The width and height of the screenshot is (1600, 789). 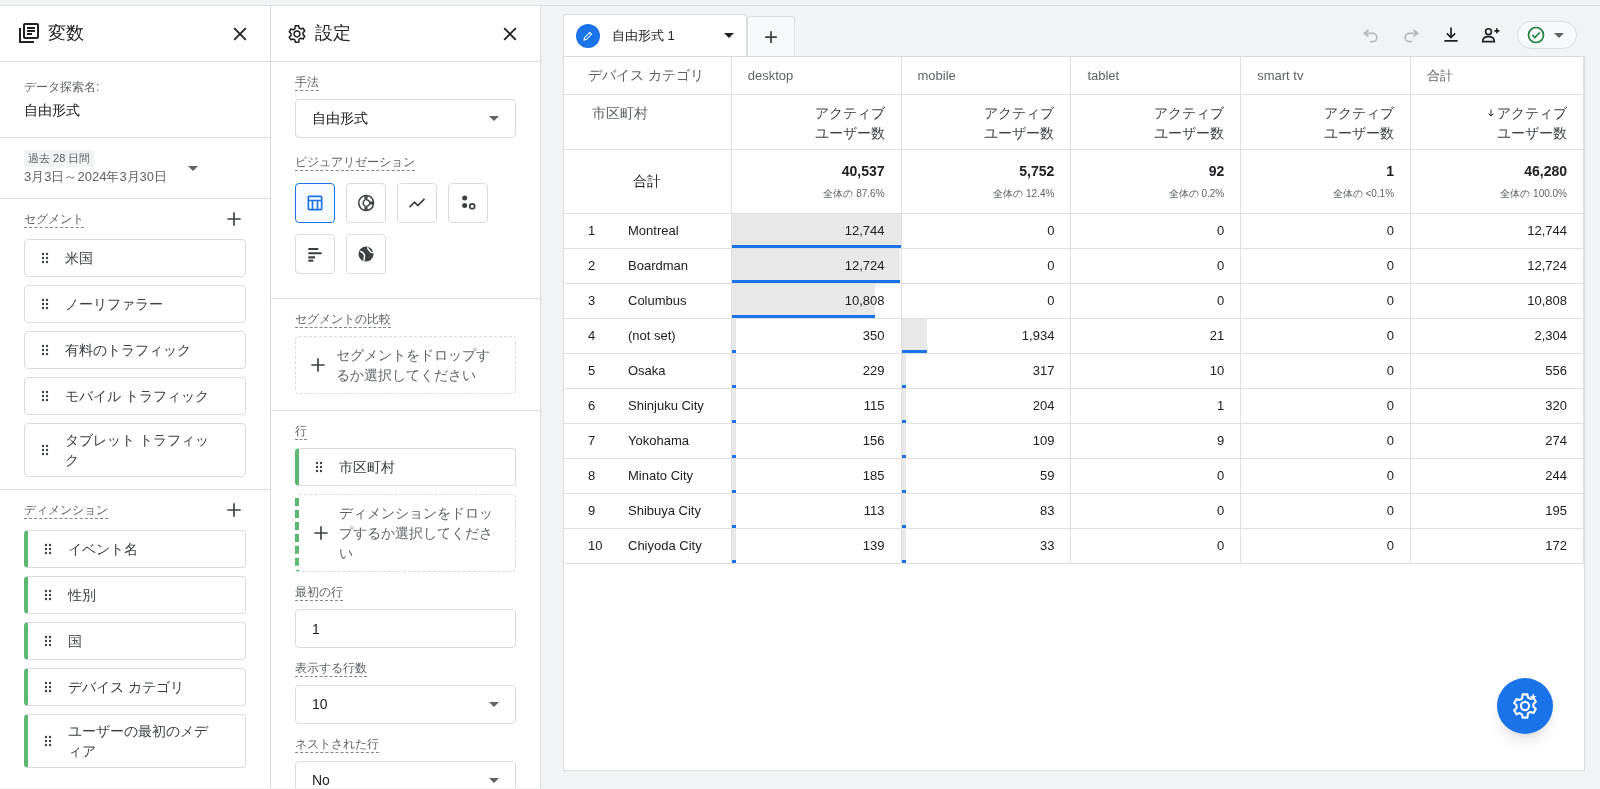 What do you see at coordinates (1525, 706) in the screenshot?
I see `gear-sparkle-icon` at bounding box center [1525, 706].